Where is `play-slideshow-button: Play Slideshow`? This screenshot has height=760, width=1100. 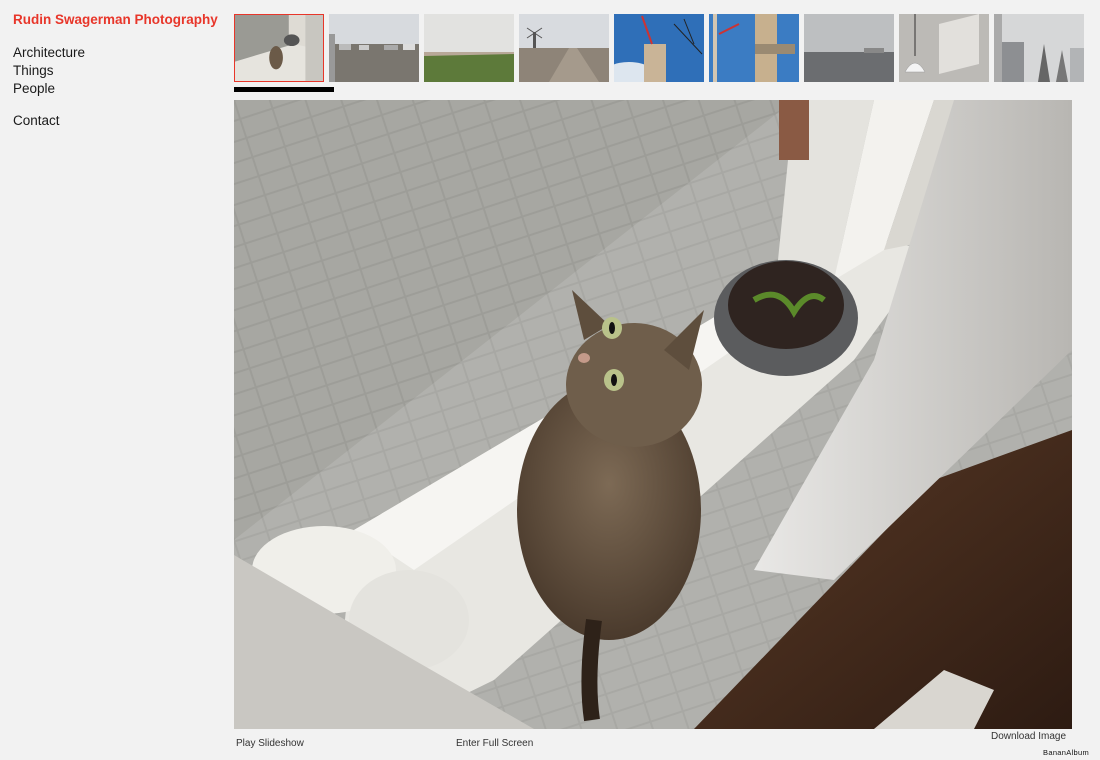 play-slideshow-button: Play Slideshow is located at coordinates (270, 743).